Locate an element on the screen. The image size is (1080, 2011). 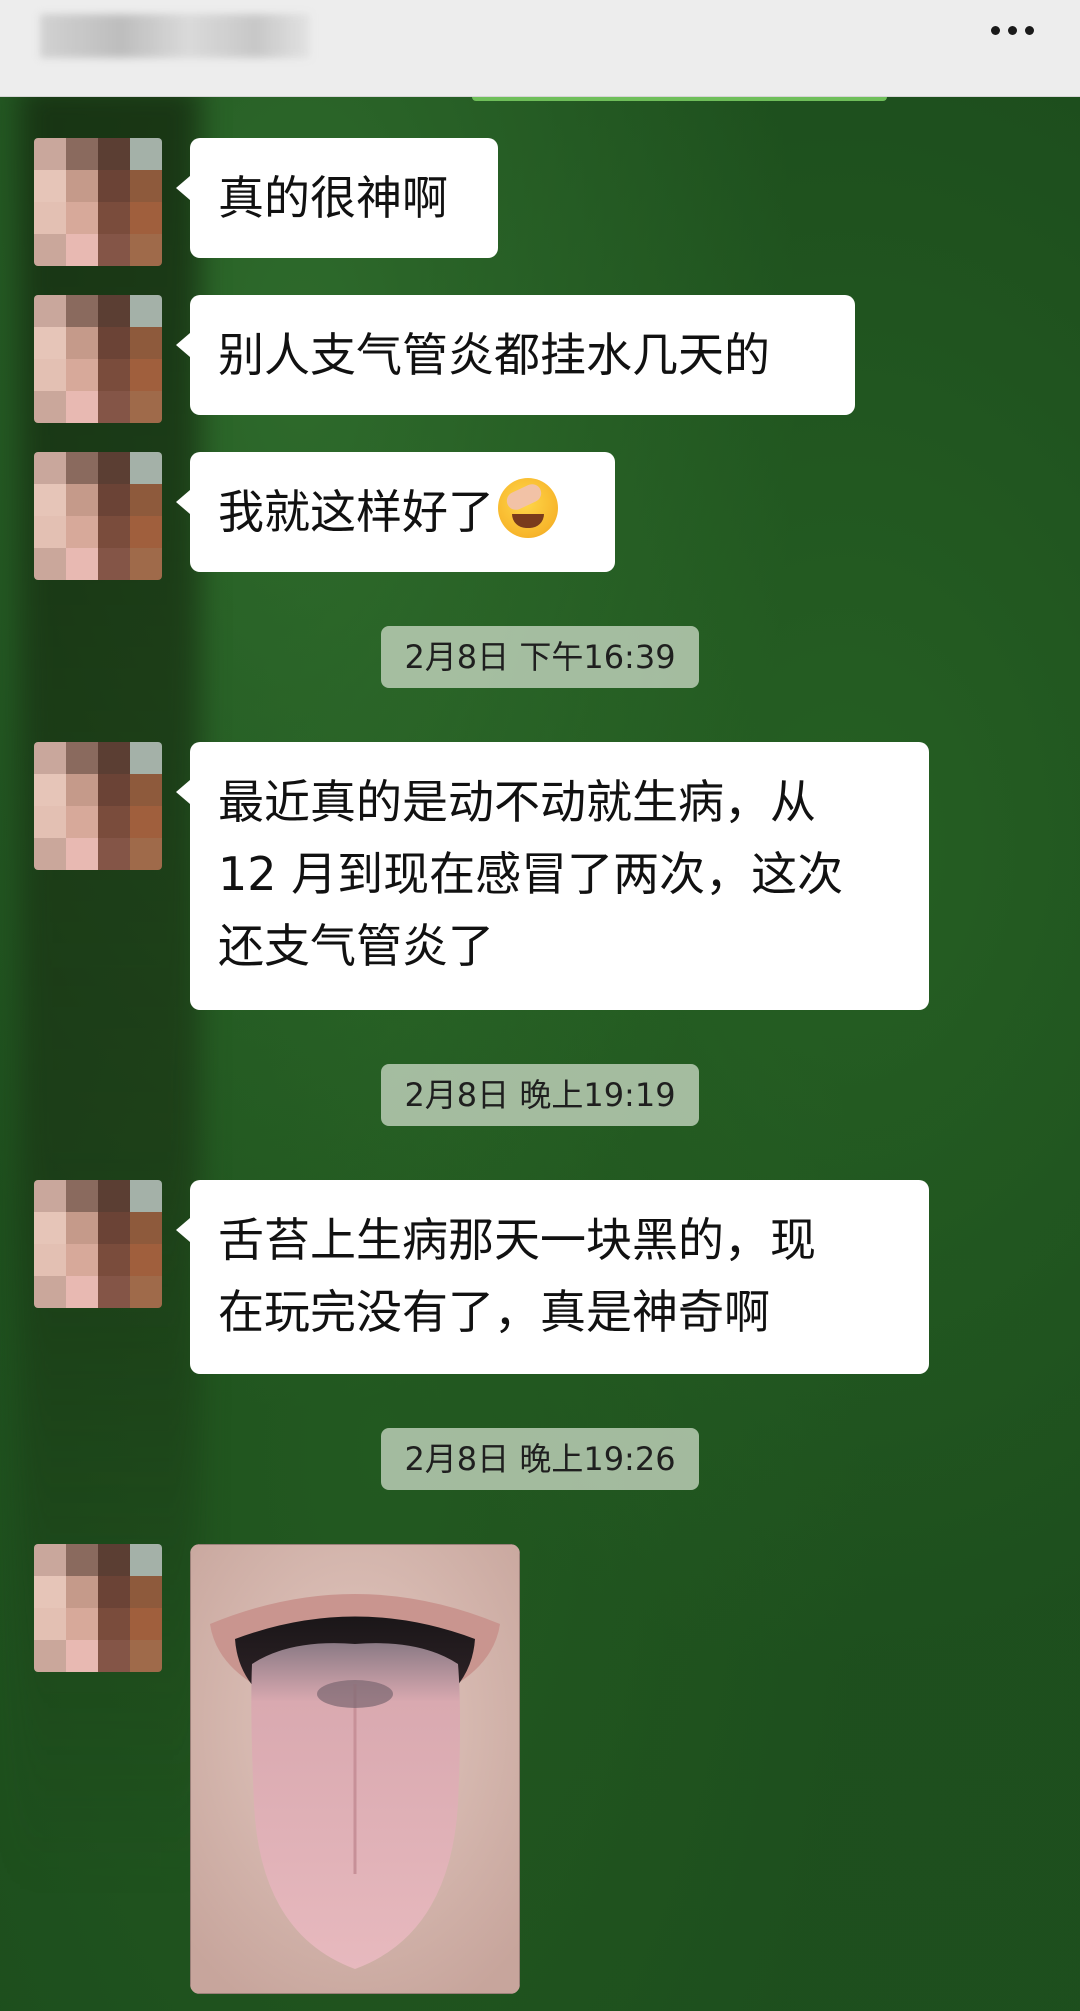
message-line: 还支气管炎了 is located at coordinates (356, 946).